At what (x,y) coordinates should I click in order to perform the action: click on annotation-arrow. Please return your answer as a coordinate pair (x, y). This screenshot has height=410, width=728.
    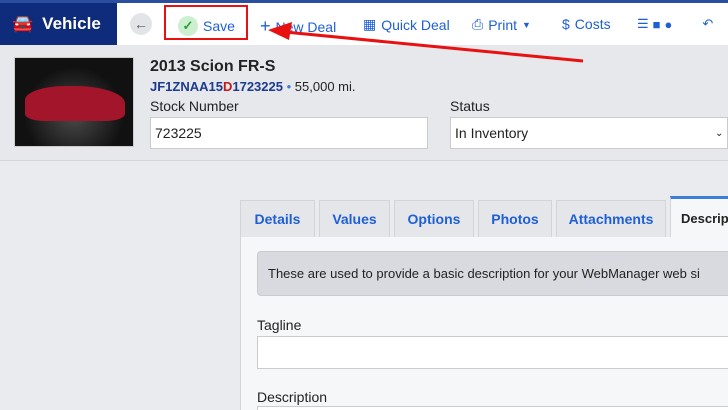
    Looking at the image, I should click on (426, 42).